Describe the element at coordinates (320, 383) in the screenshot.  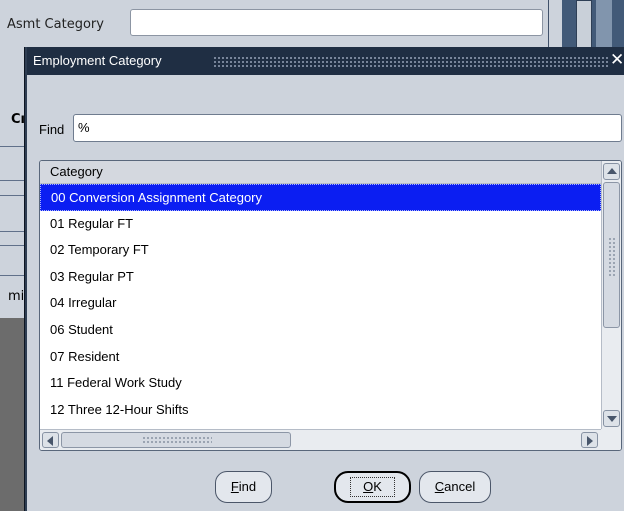
I see `list-item: 11 Federal Work Study` at that location.